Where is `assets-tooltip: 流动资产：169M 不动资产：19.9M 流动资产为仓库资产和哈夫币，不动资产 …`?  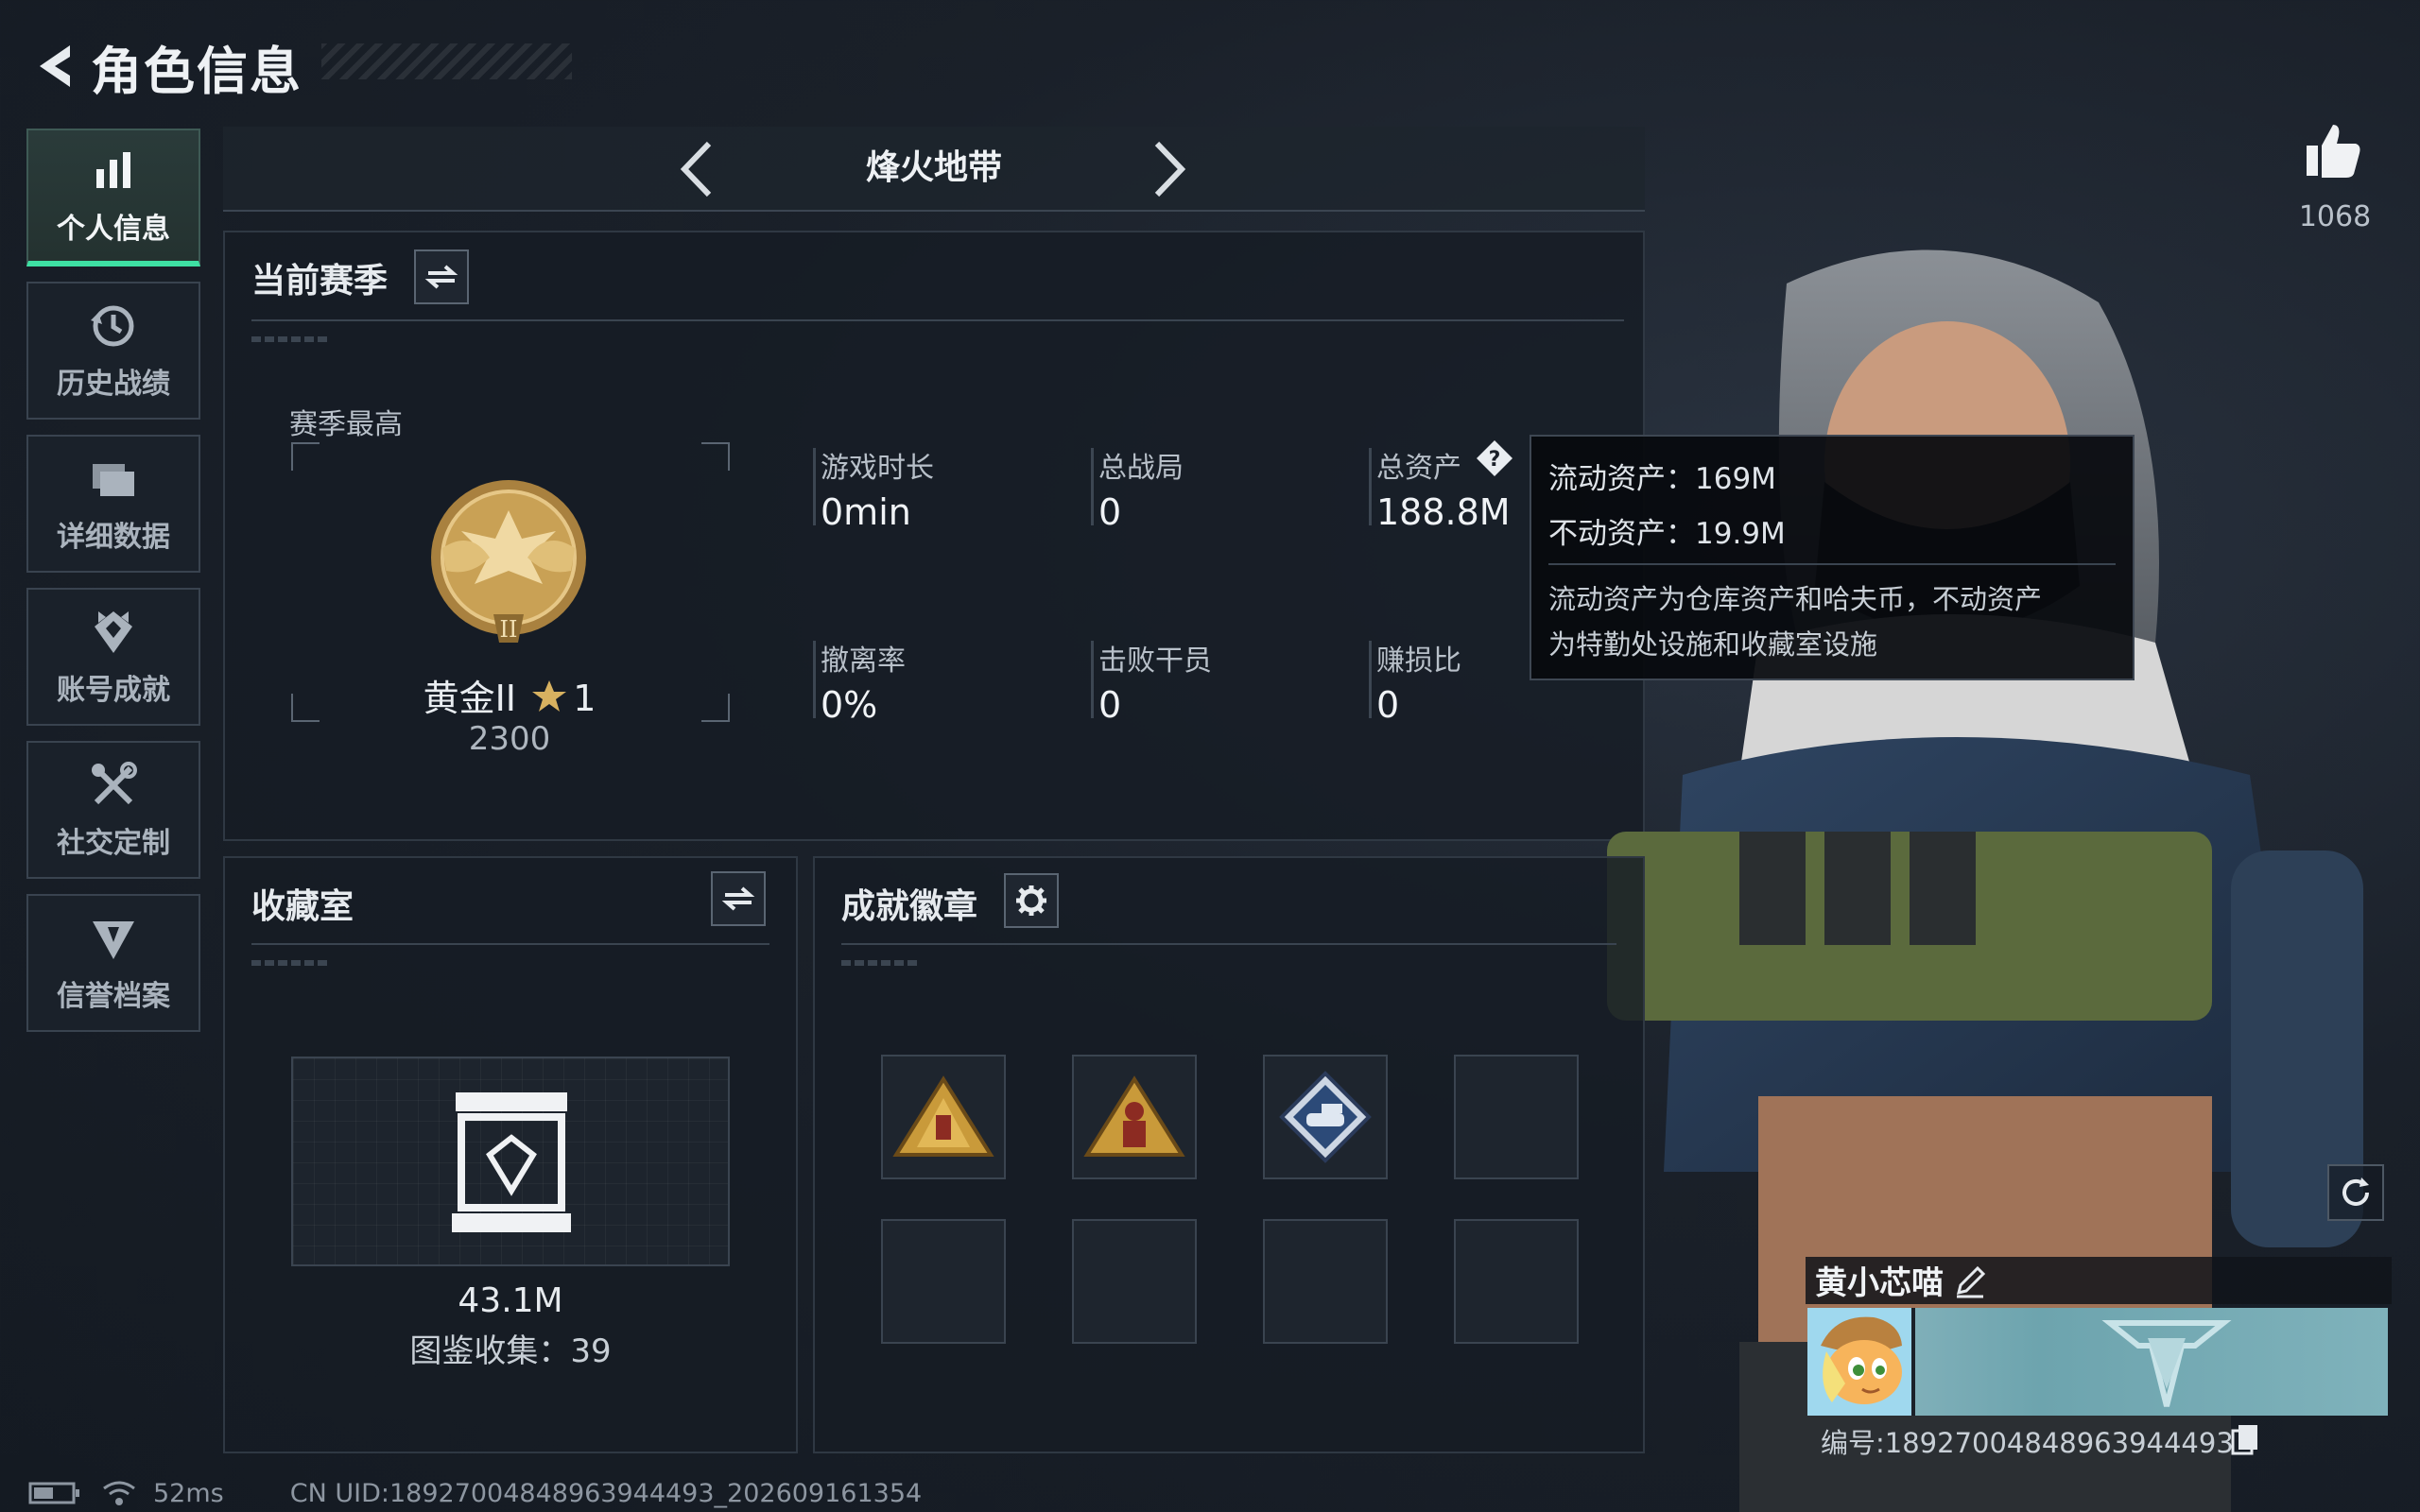 assets-tooltip: 流动资产：169M 不动资产：19.9M 流动资产为仓库资产和哈夫币，不动资产 … is located at coordinates (1832, 557).